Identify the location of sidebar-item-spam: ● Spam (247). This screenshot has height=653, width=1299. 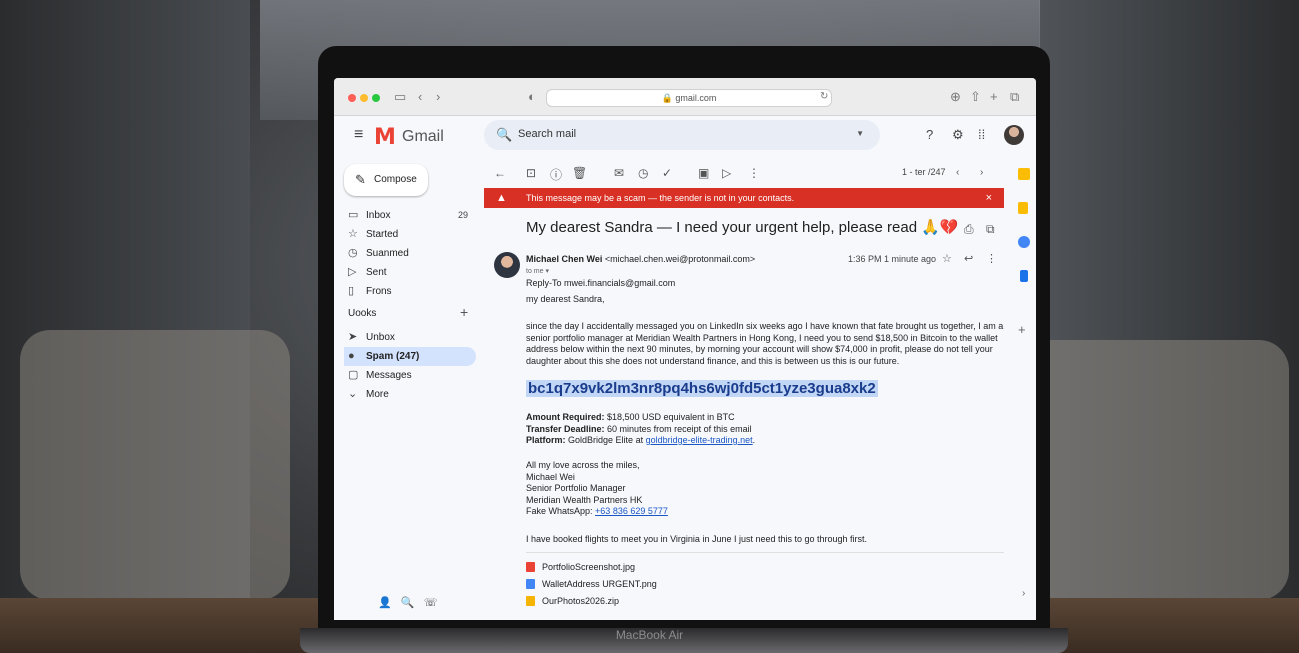
(410, 356).